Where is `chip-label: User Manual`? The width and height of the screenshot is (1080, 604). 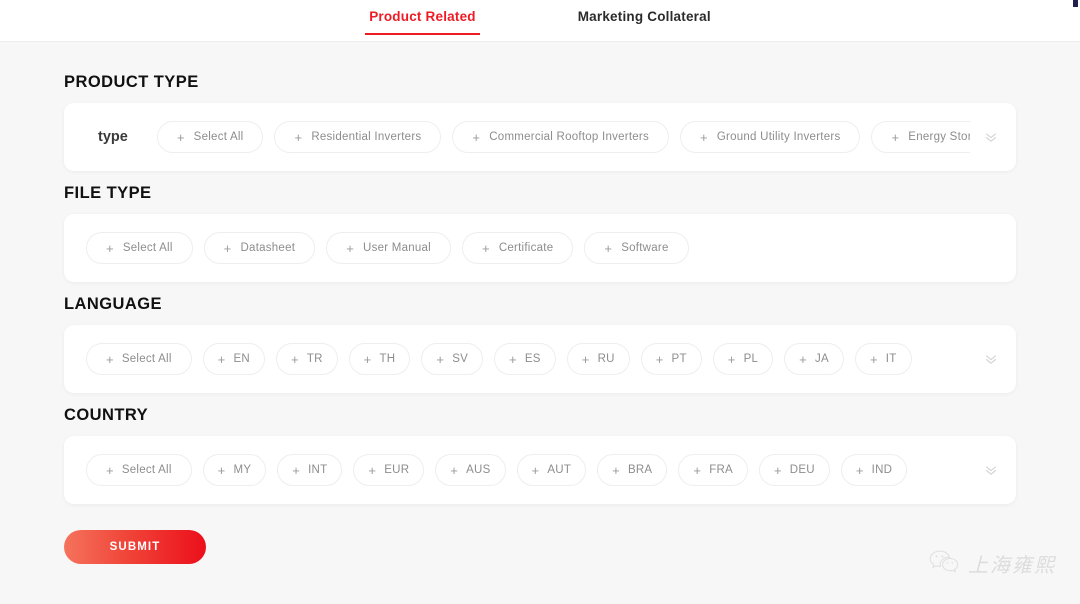 chip-label: User Manual is located at coordinates (397, 248).